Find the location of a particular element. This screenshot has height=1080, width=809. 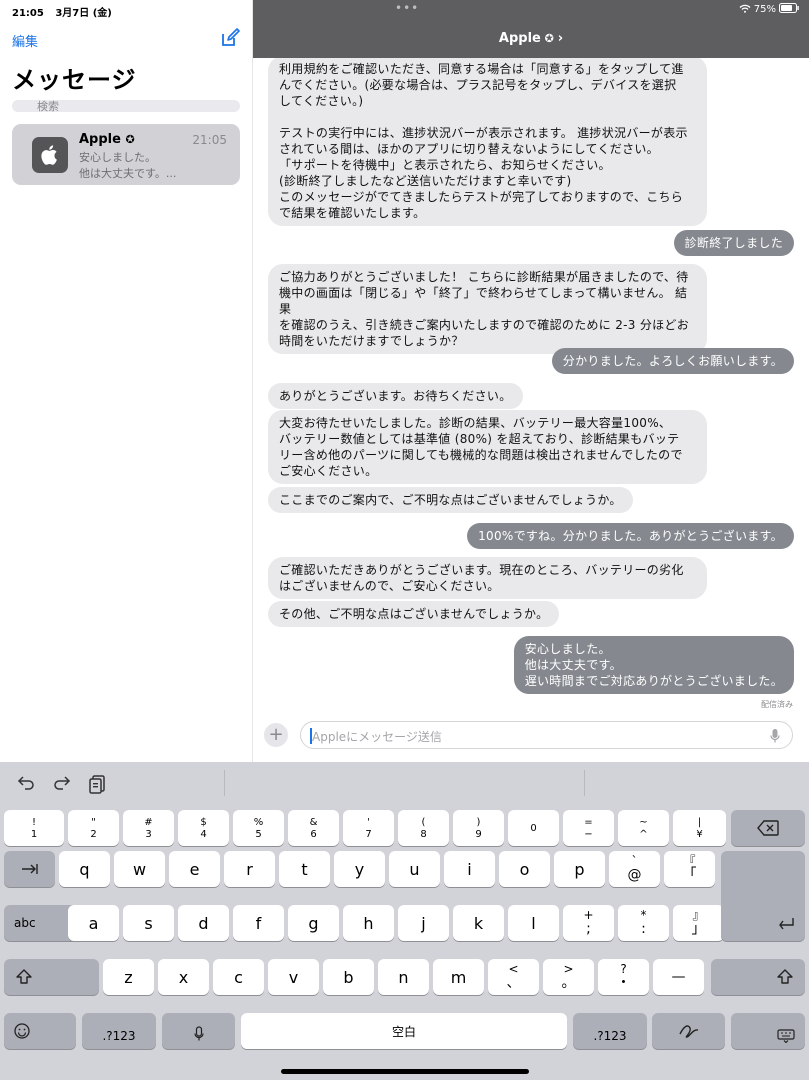

delete-key is located at coordinates (768, 828).